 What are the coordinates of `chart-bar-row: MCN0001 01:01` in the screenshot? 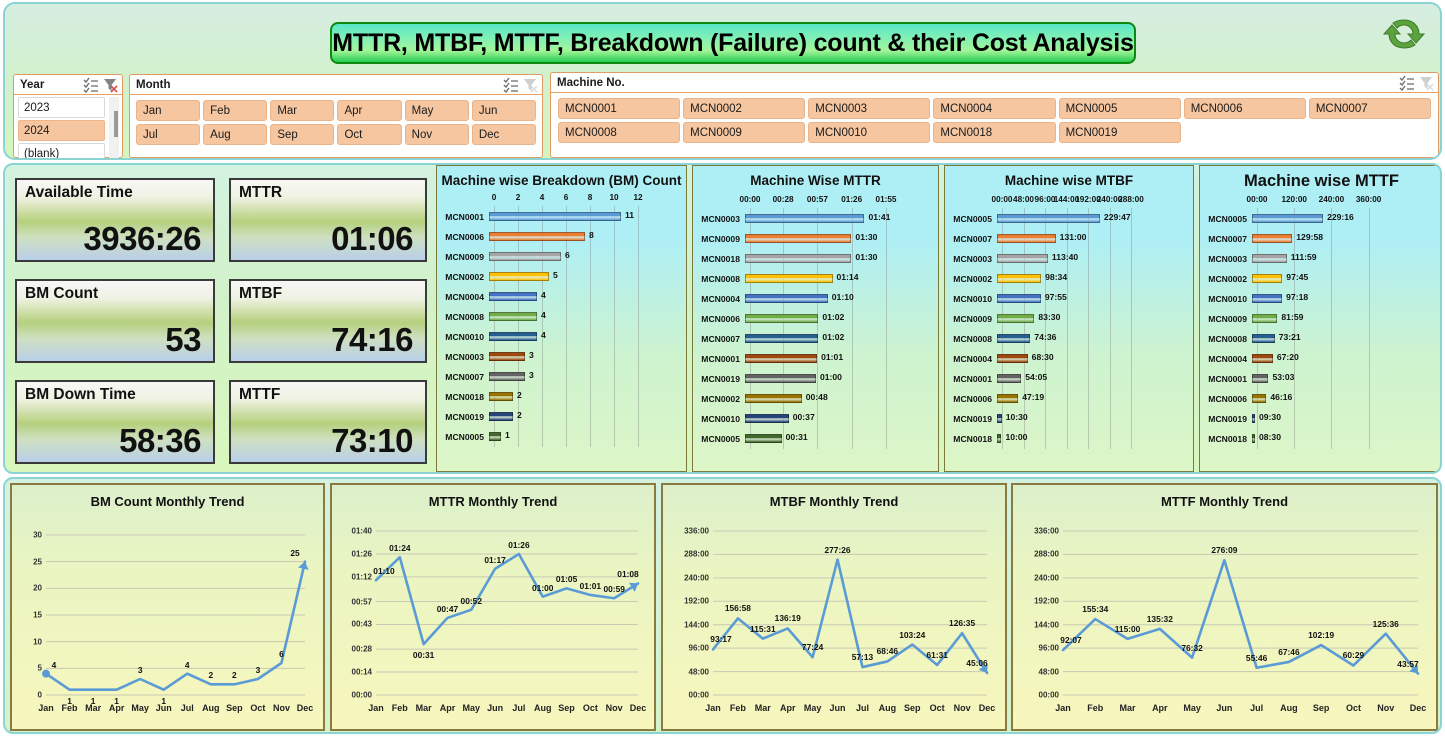 It's located at (815, 359).